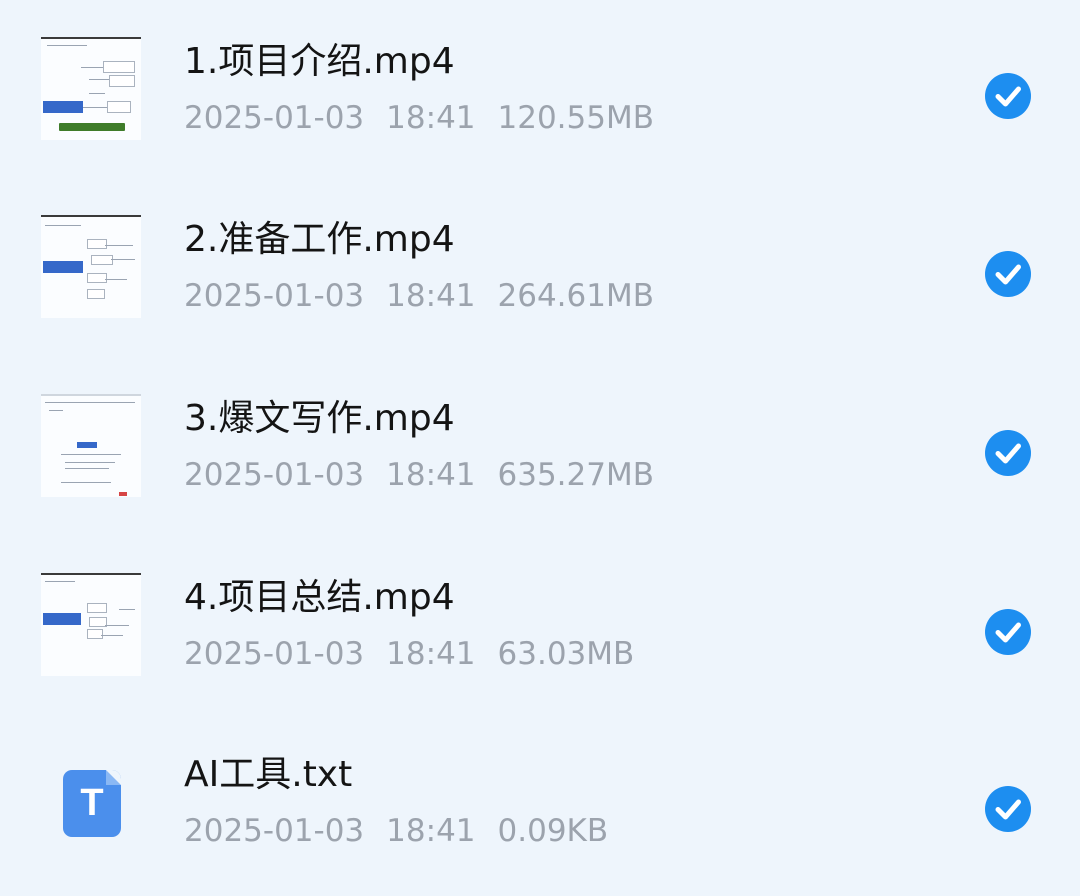 This screenshot has width=1080, height=896. Describe the element at coordinates (575, 475) in the screenshot. I see `file-size: 635.27MB` at that location.